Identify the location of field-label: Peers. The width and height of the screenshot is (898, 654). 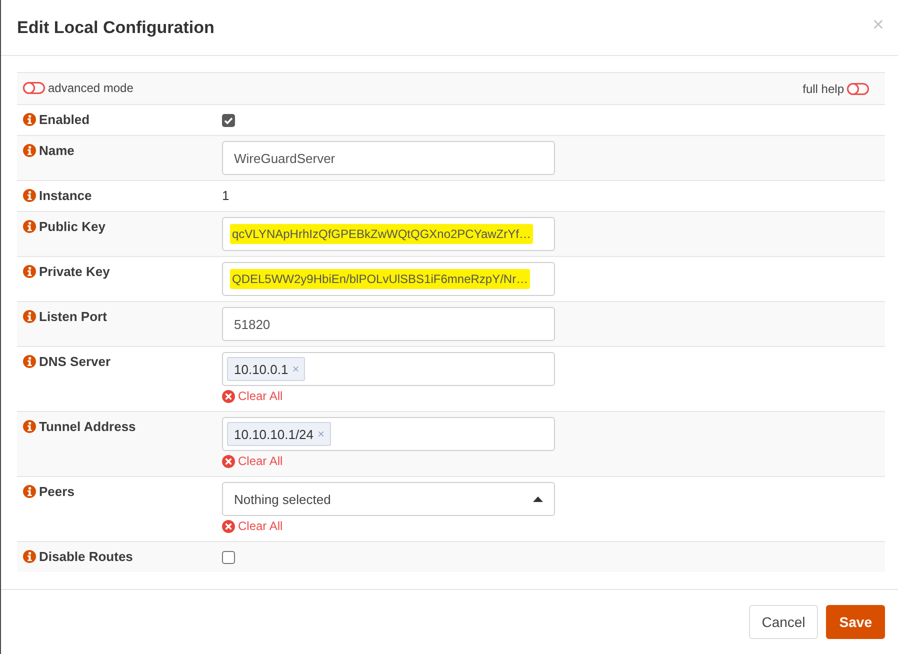
(56, 492).